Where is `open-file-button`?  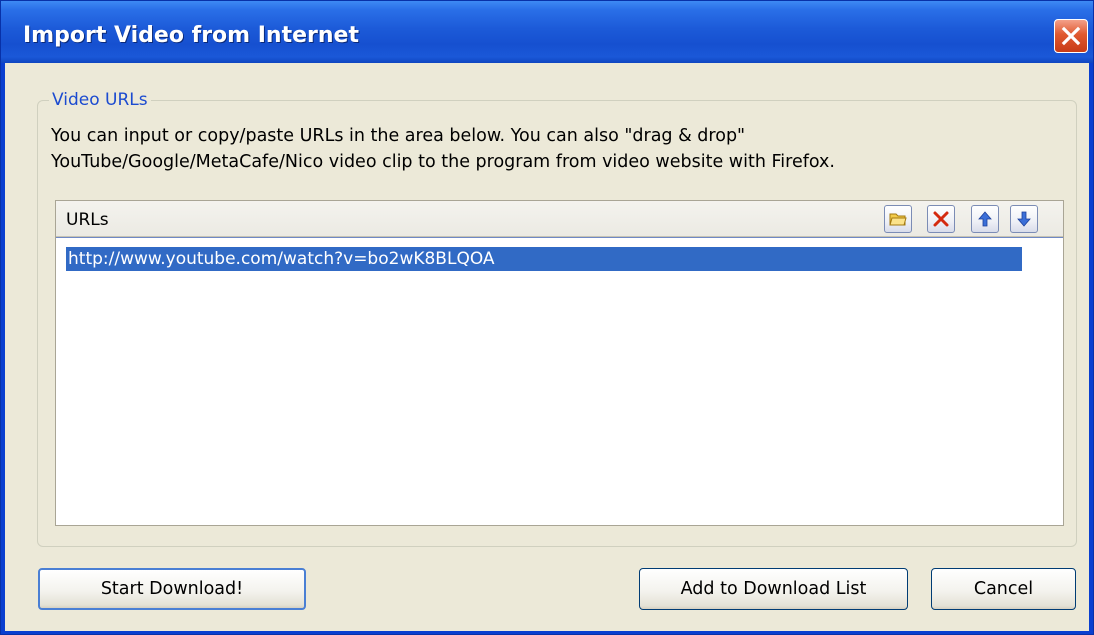
open-file-button is located at coordinates (898, 219).